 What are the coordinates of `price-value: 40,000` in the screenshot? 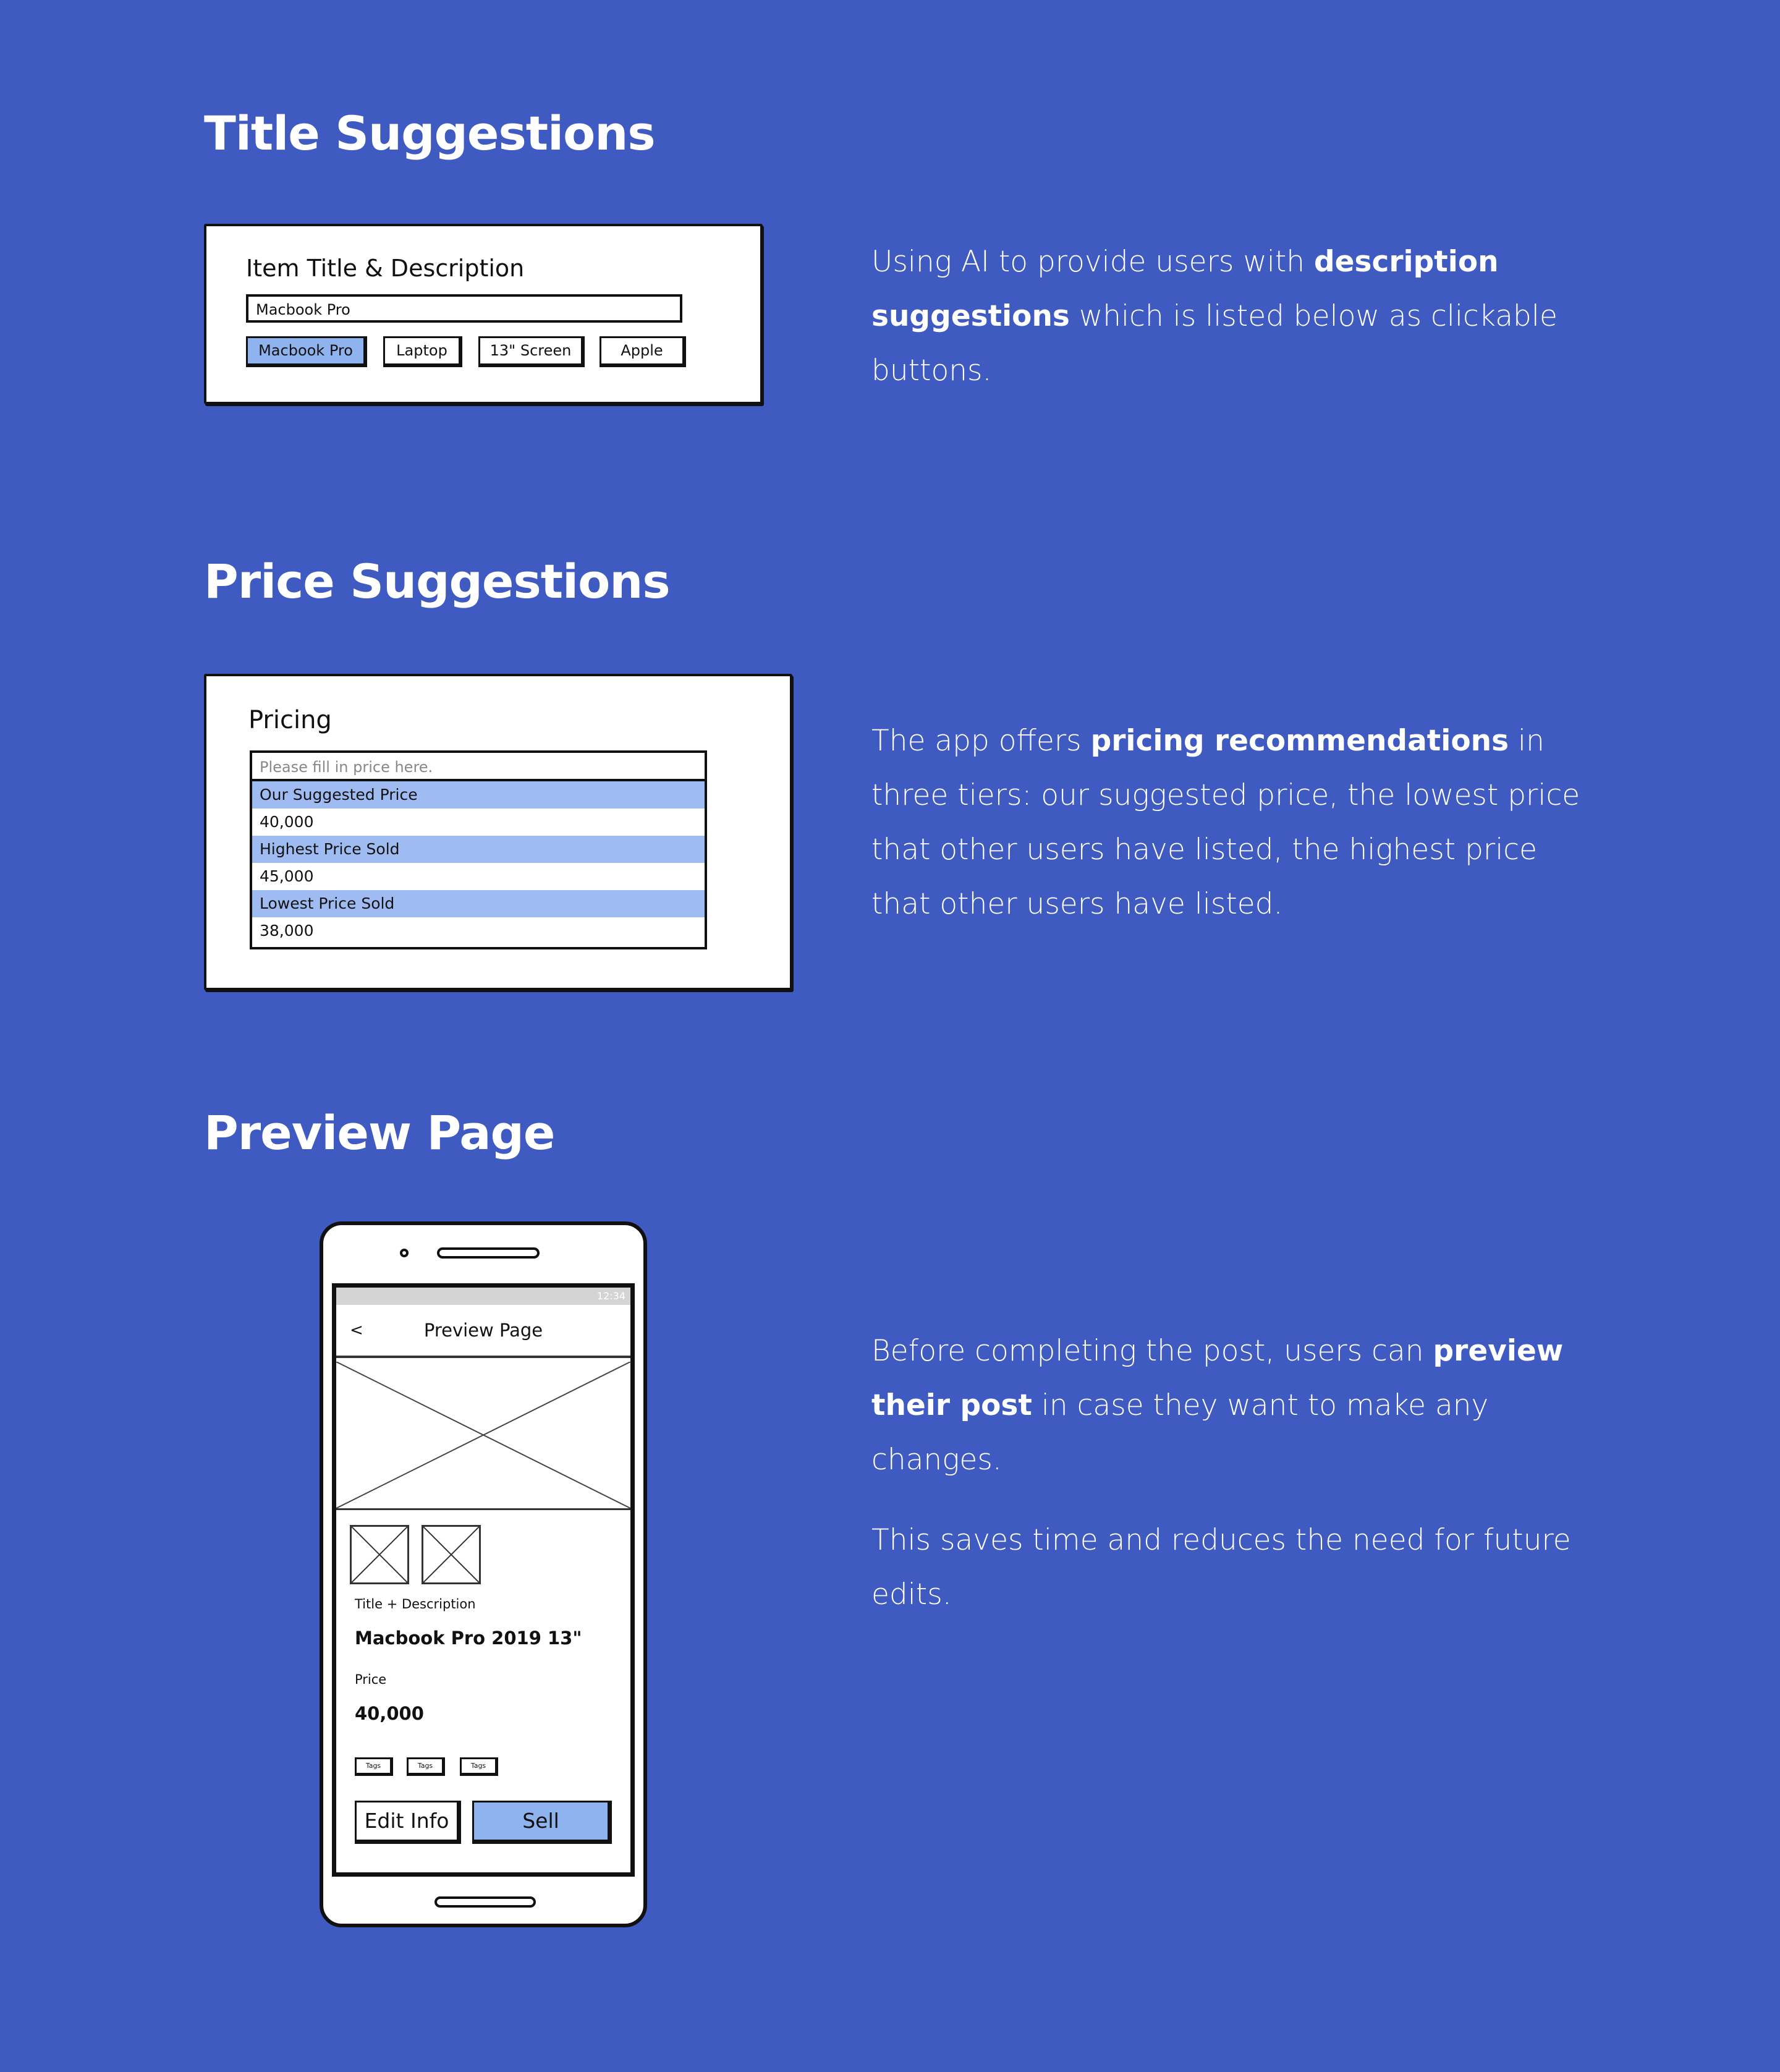 It's located at (389, 1713).